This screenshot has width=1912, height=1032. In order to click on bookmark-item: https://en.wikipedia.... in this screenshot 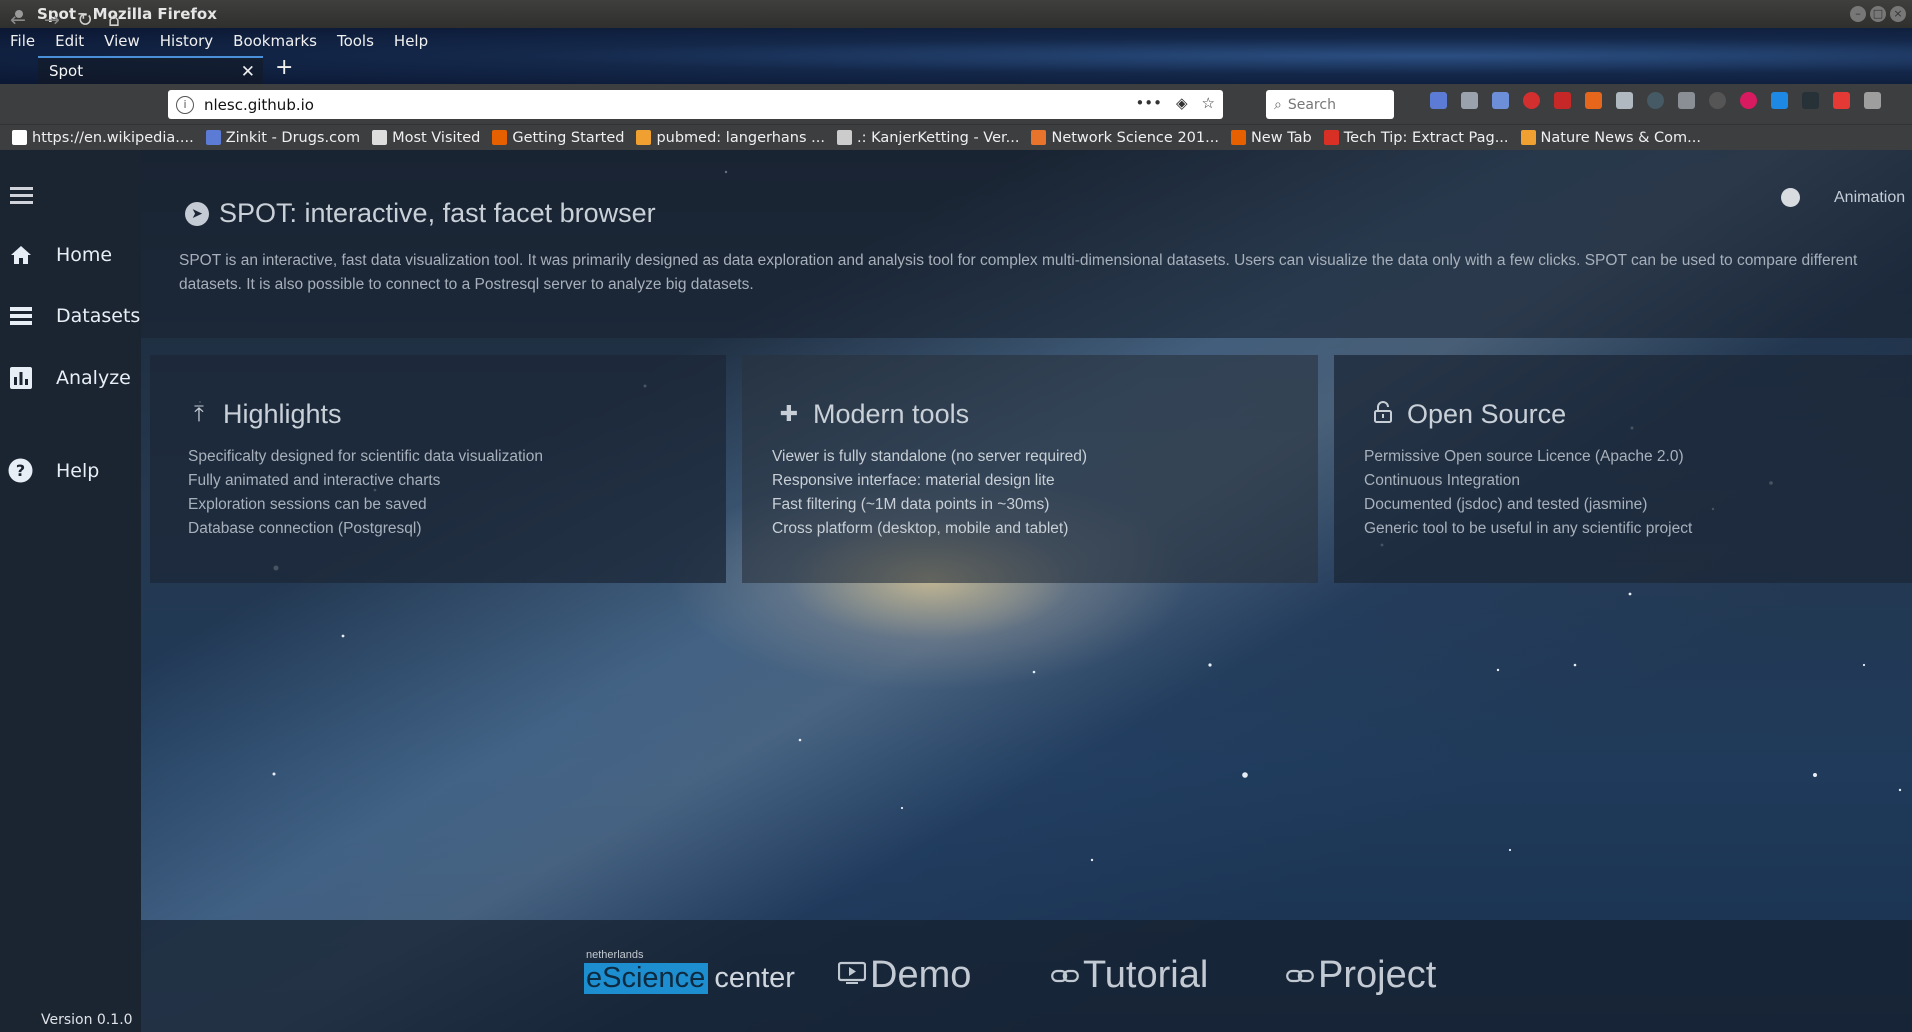, I will do `click(103, 138)`.